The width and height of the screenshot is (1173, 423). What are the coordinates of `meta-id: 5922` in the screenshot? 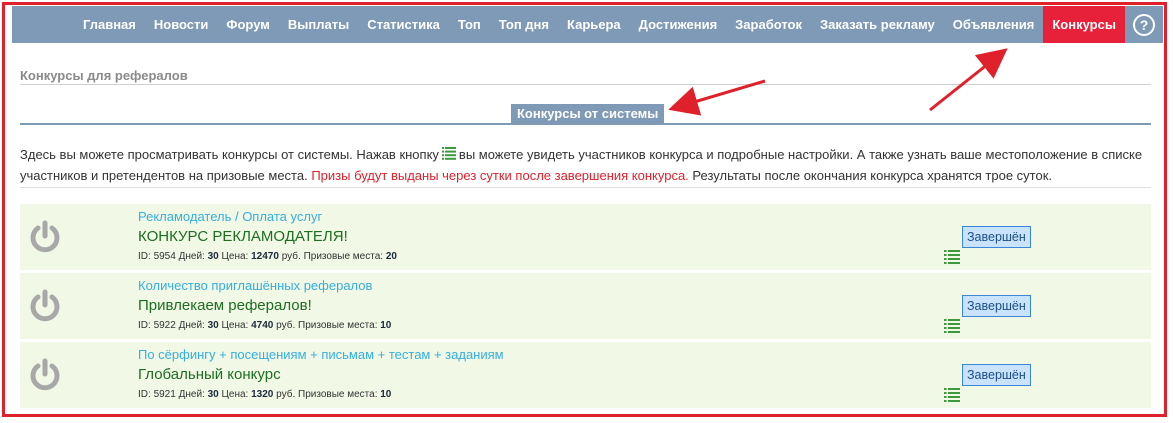 It's located at (164, 325).